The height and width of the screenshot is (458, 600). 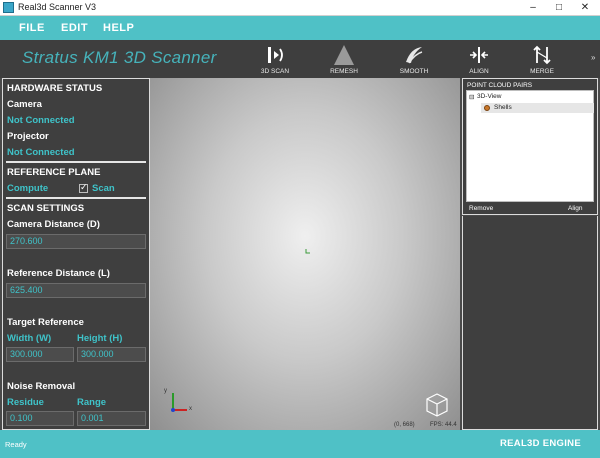 What do you see at coordinates (41, 386) in the screenshot?
I see `noise-removal-title: Noise Removal` at bounding box center [41, 386].